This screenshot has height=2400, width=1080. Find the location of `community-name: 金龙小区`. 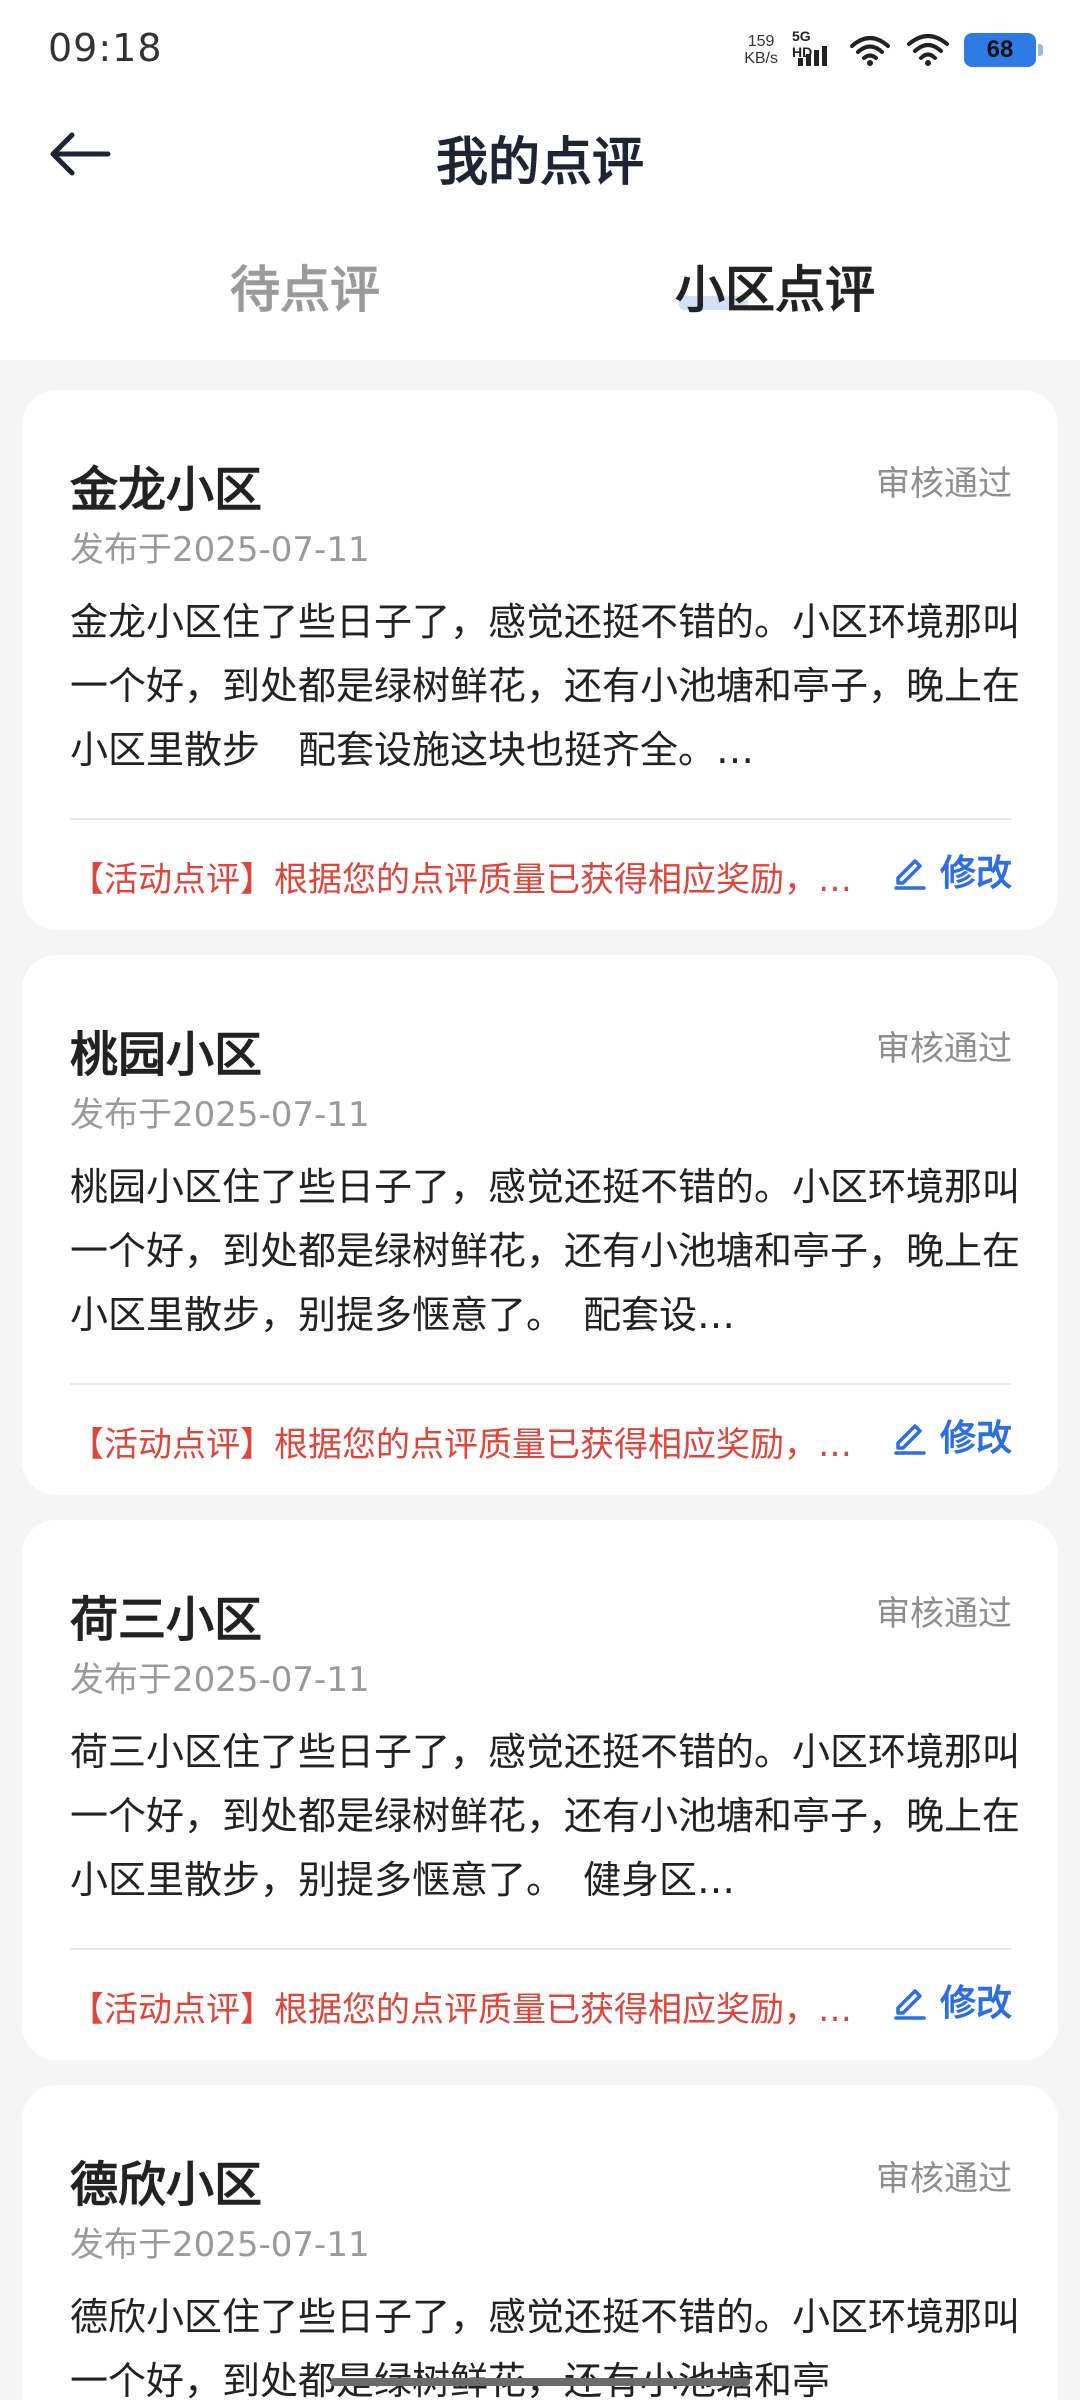

community-name: 金龙小区 is located at coordinates (166, 490).